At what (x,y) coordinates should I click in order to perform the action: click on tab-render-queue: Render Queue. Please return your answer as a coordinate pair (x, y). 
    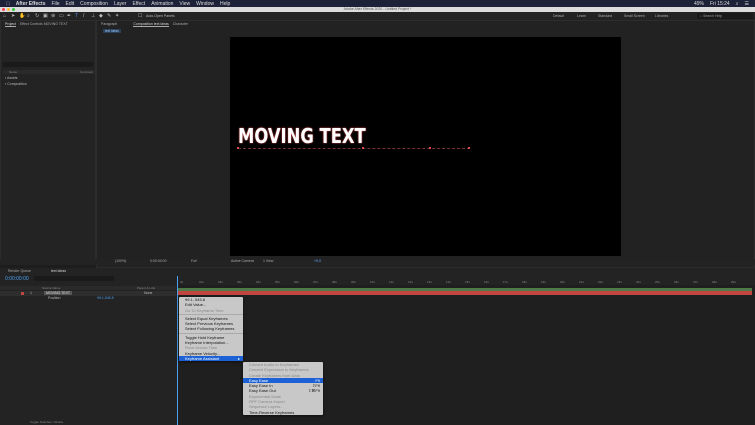
    Looking at the image, I should click on (19, 271).